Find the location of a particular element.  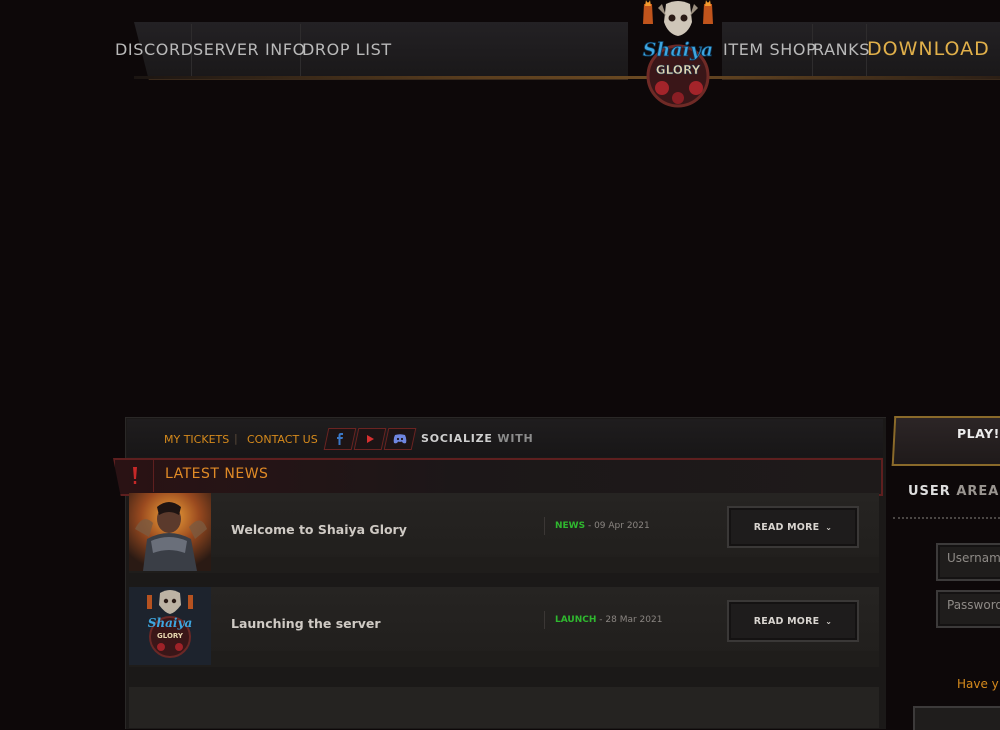

contact-us-link: CONTACT US is located at coordinates (282, 439).